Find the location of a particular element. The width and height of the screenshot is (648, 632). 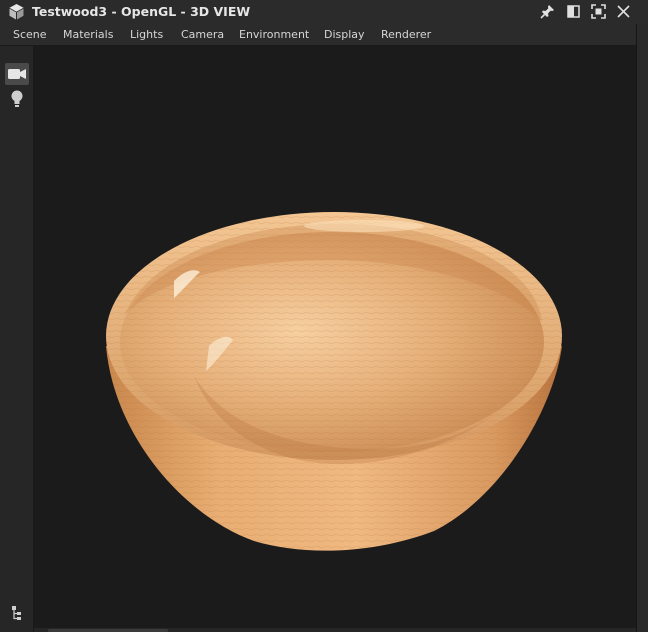

hierarchy-icon is located at coordinates (16, 613).